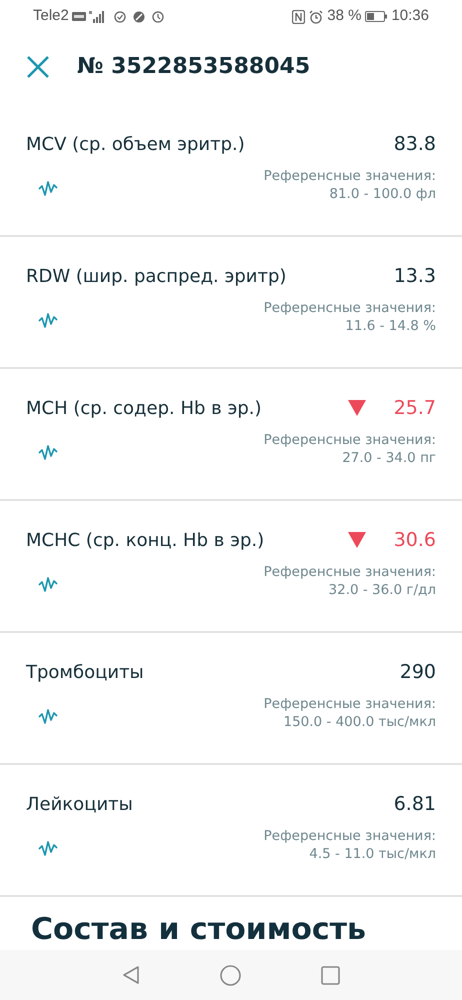 The image size is (462, 1000). Describe the element at coordinates (382, 194) in the screenshot. I see `reference-range: 81.0 - 100.0 фл` at that location.